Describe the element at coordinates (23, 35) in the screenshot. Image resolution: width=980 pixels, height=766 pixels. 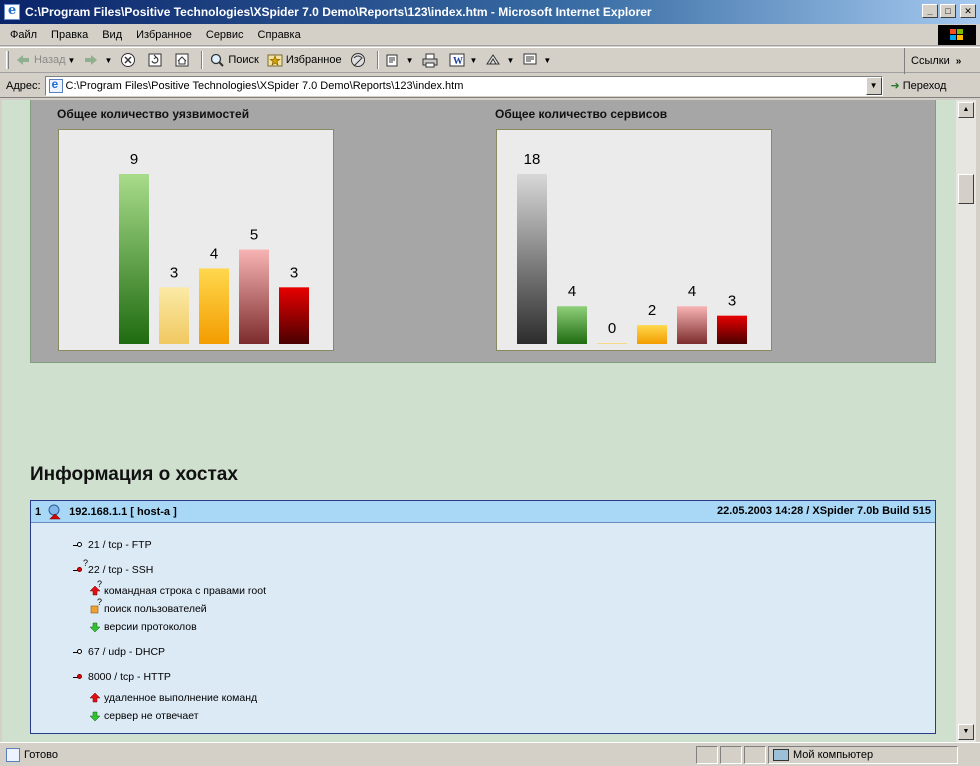
I see `menu-file: Файл` at that location.